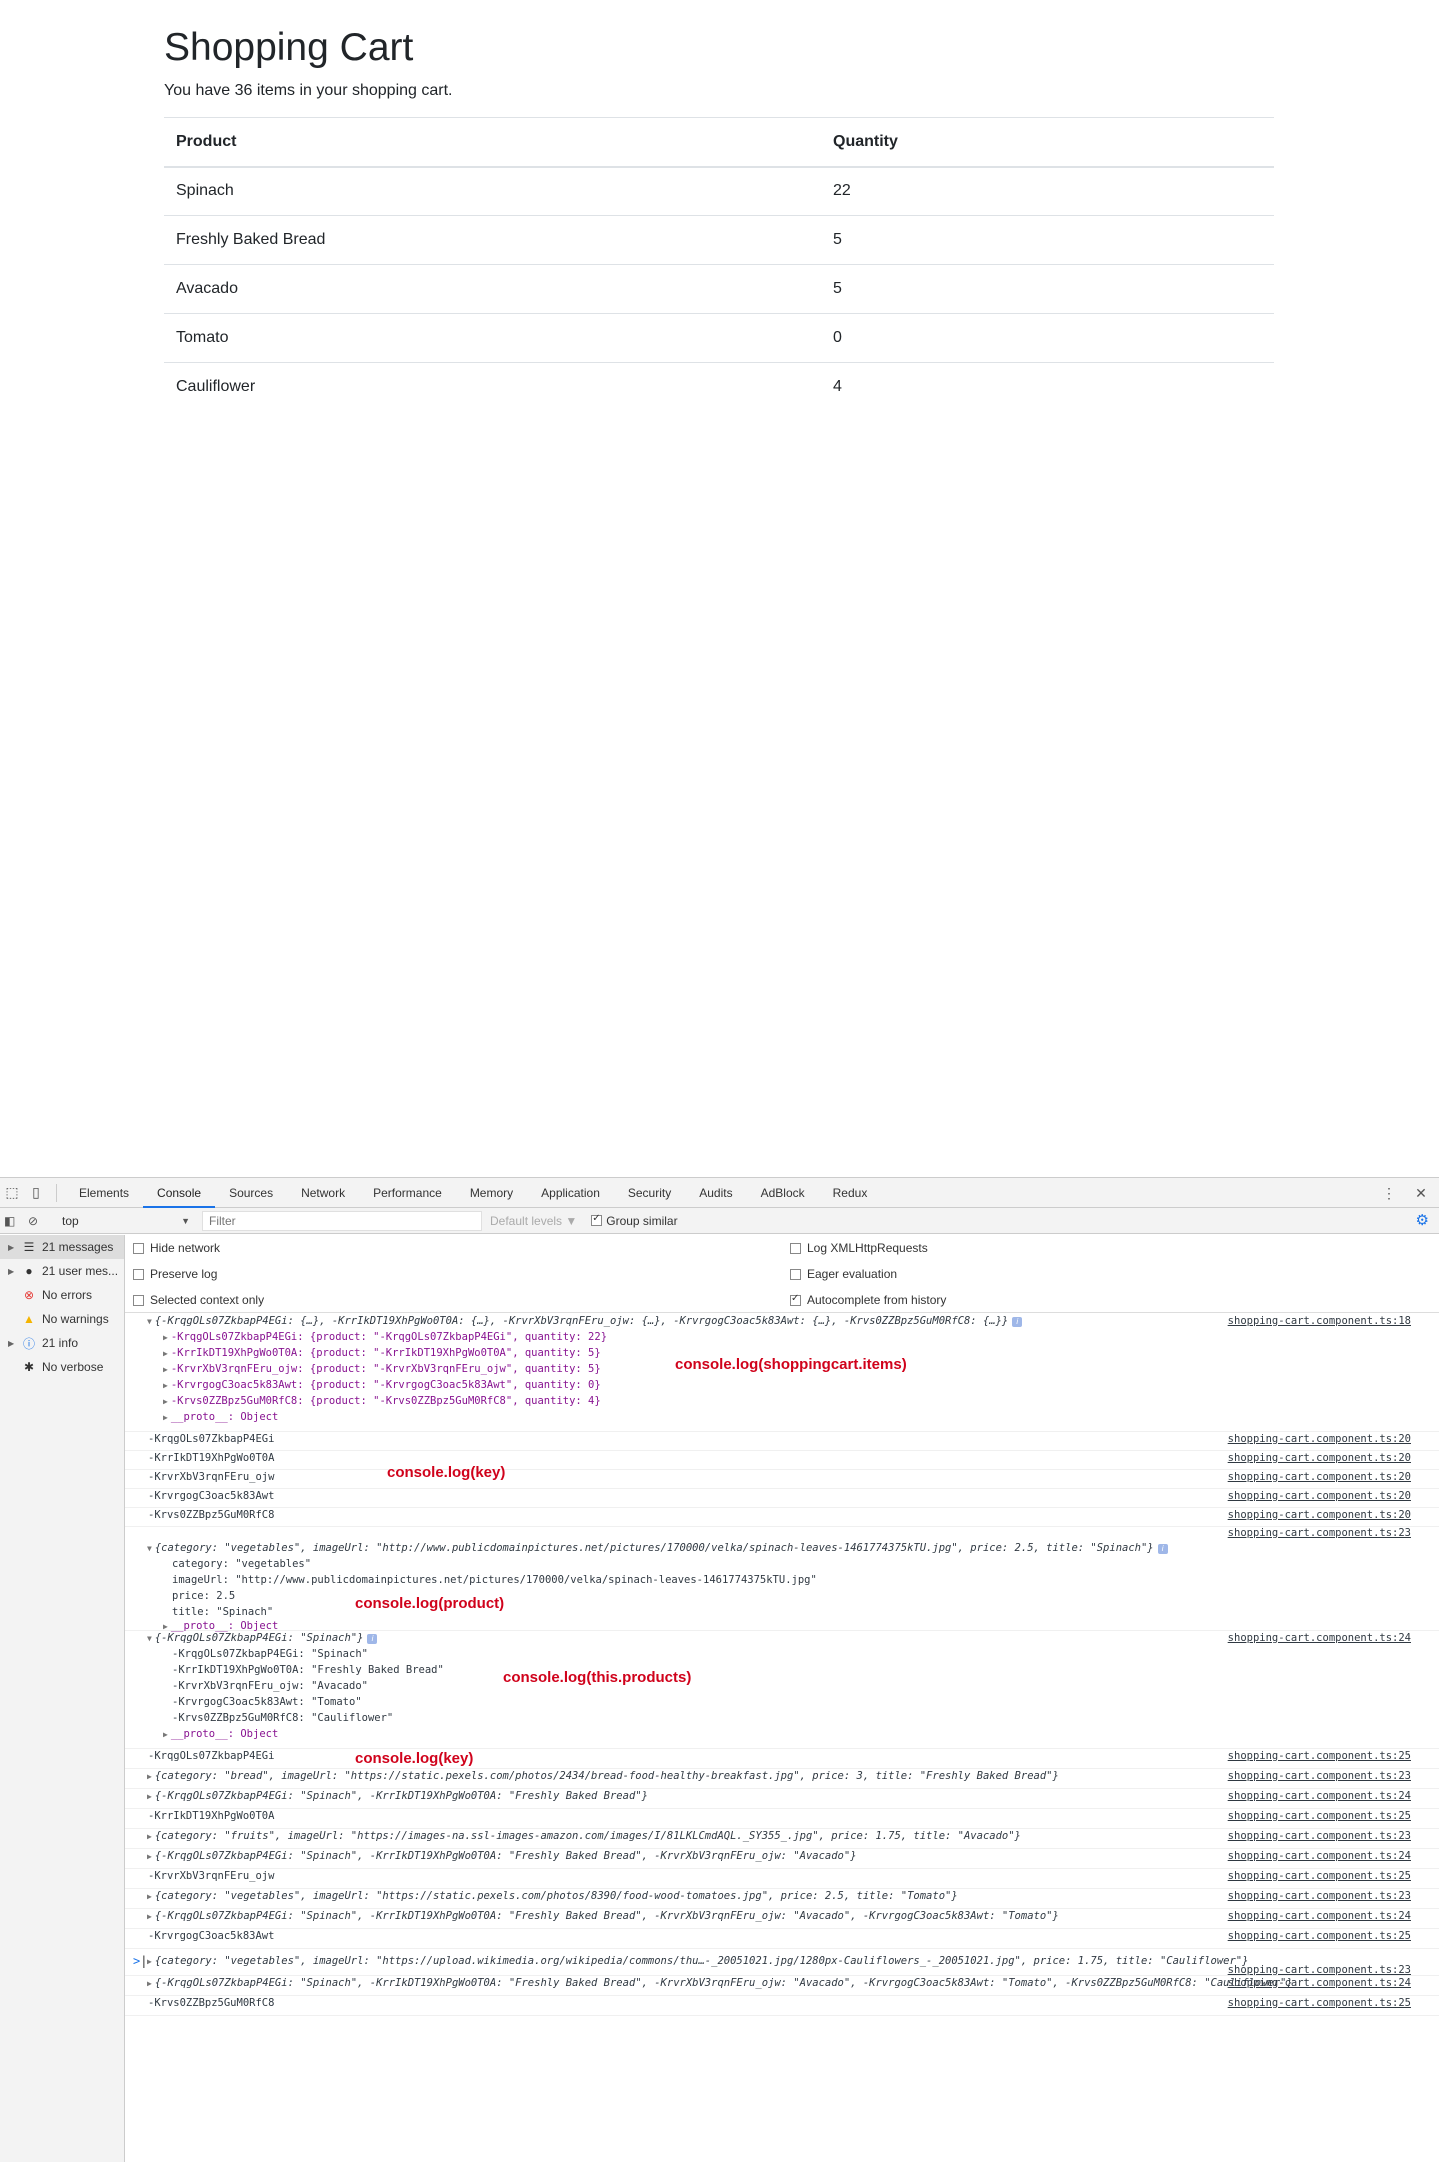 The image size is (1439, 2162). Describe the element at coordinates (176, 1248) in the screenshot. I see `hide-network-option: Hide network` at that location.